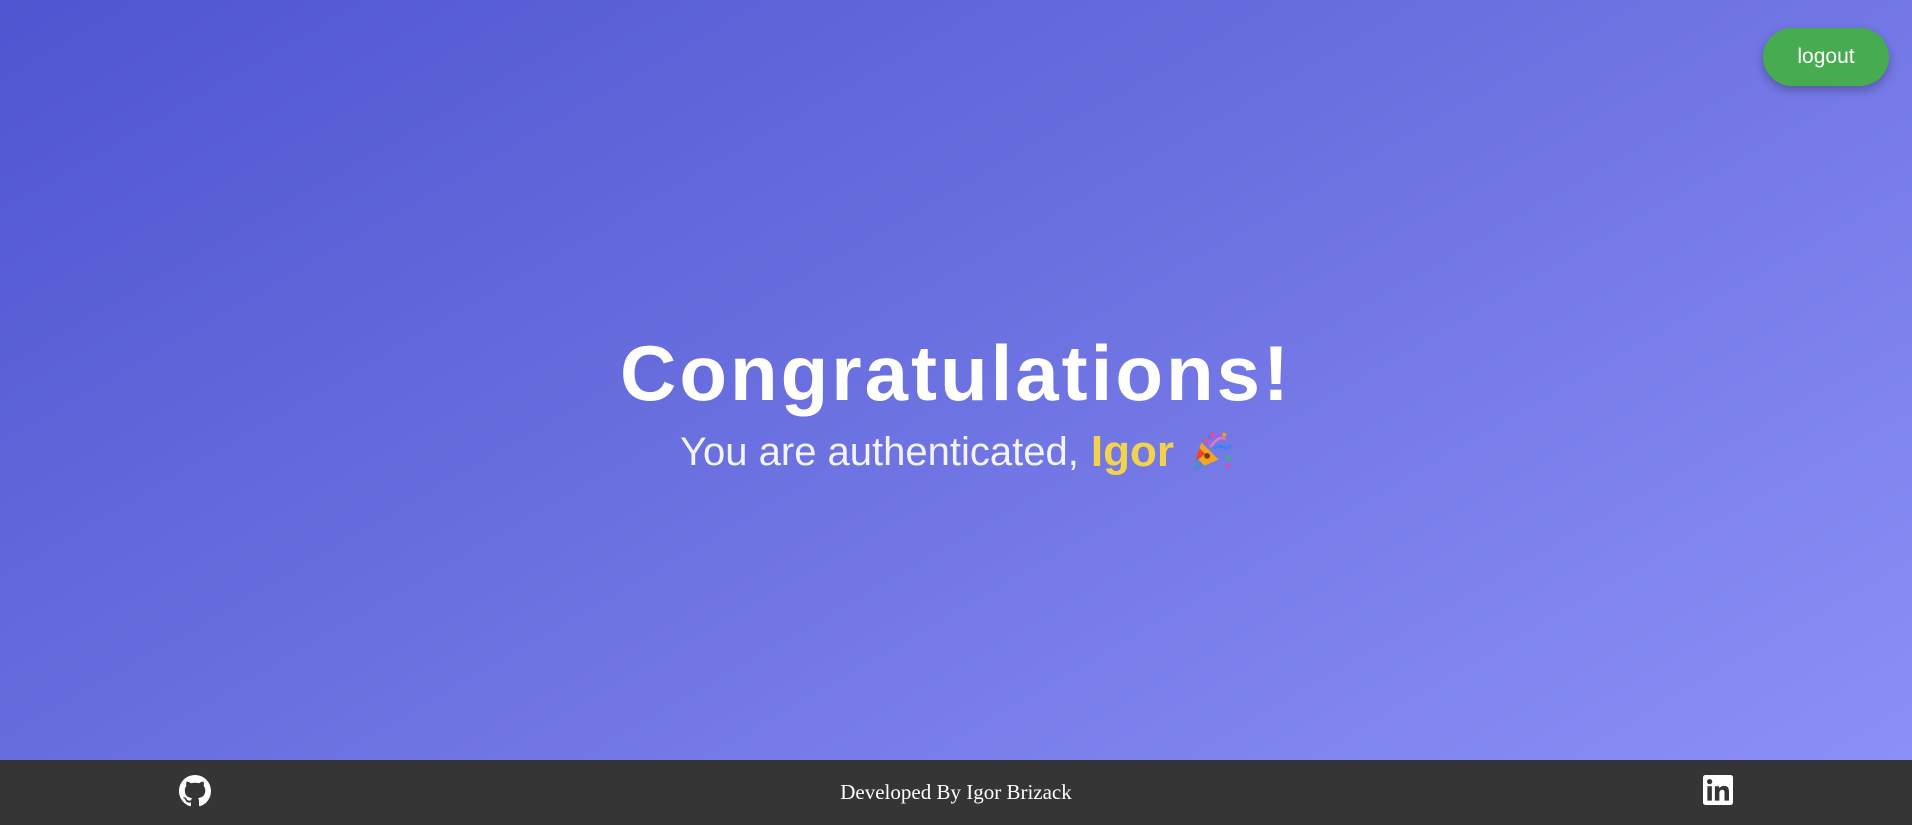 The image size is (1912, 825). Describe the element at coordinates (1718, 790) in the screenshot. I see `linkedin-icon` at that location.